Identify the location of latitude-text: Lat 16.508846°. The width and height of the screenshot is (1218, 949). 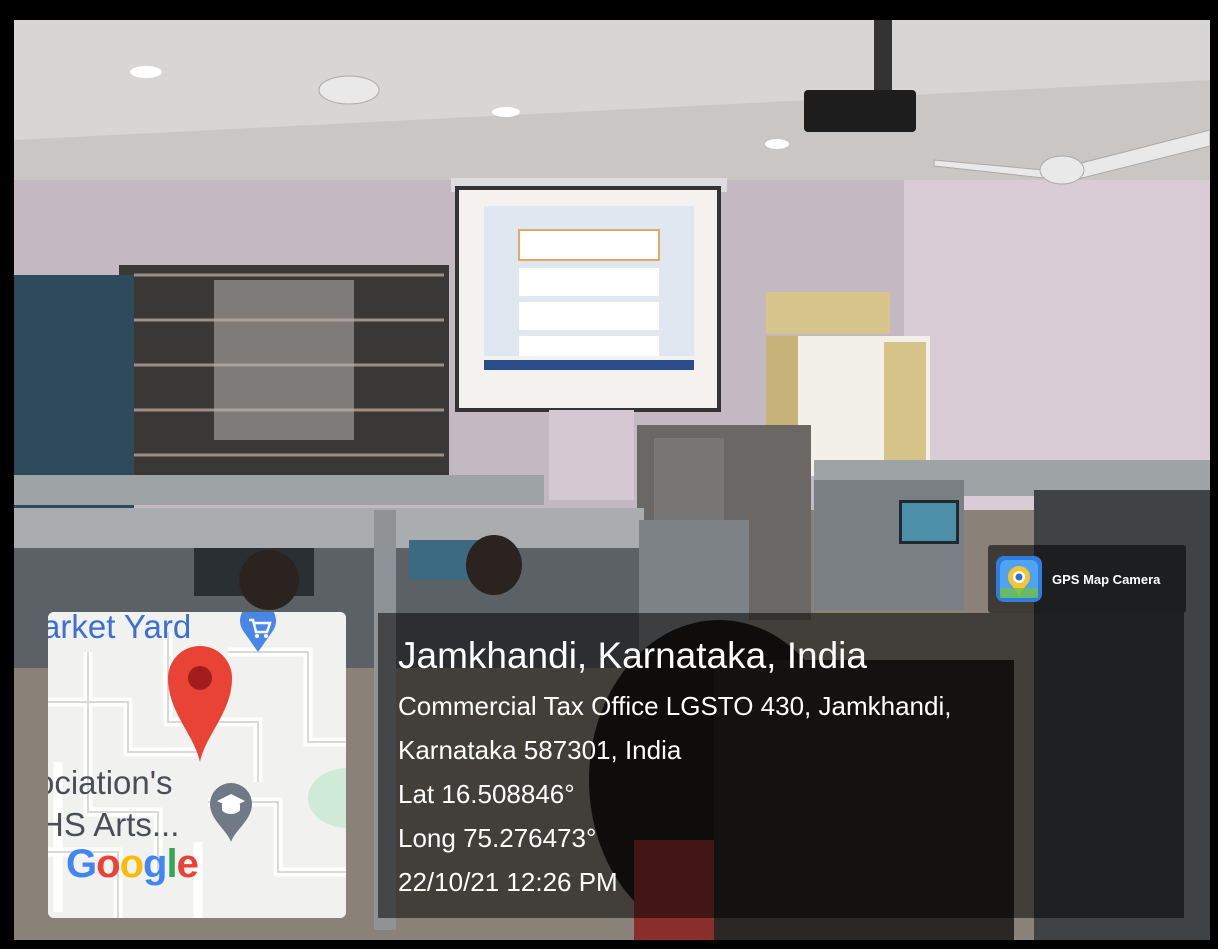
(486, 794).